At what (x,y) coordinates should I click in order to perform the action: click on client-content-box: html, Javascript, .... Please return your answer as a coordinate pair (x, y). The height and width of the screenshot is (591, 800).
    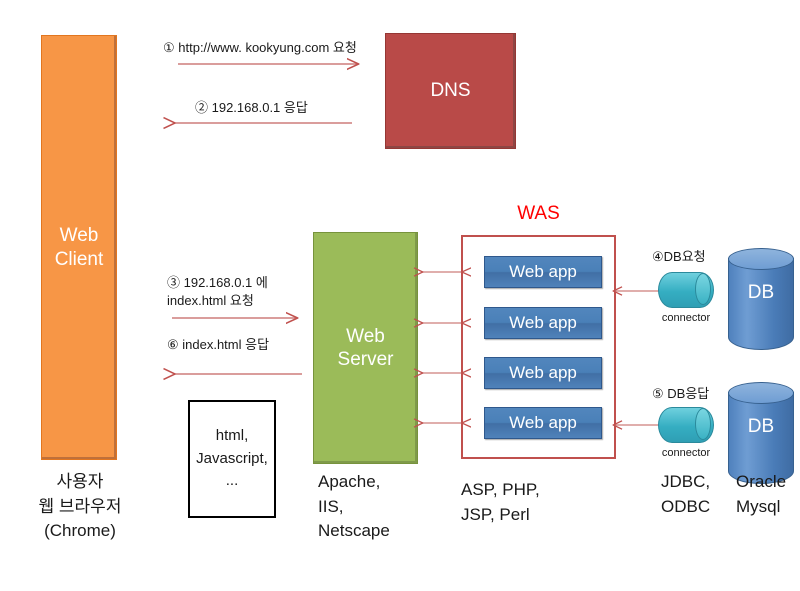
    Looking at the image, I should click on (232, 459).